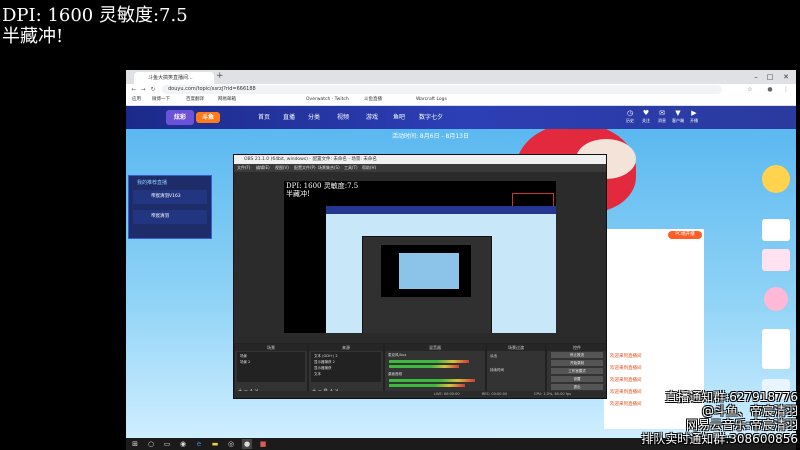  I want to click on header-follow: ♥ 关注, so click(646, 116).